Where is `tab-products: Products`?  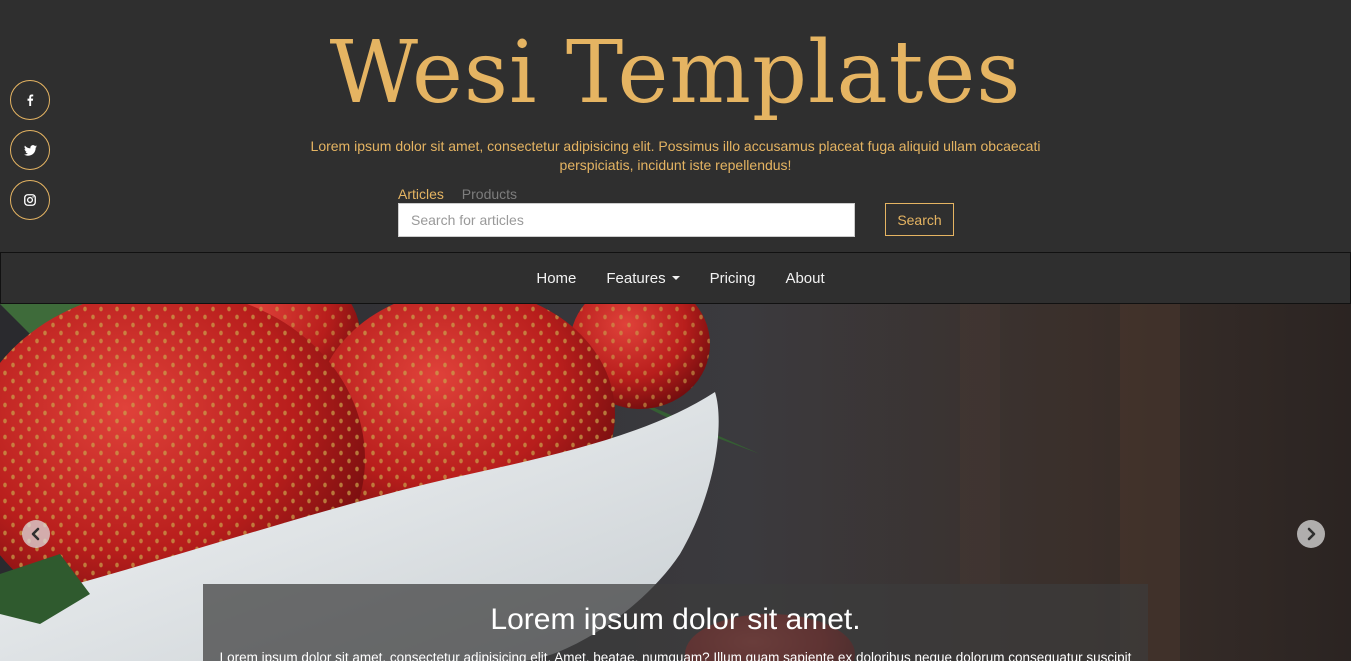 tab-products: Products is located at coordinates (489, 194).